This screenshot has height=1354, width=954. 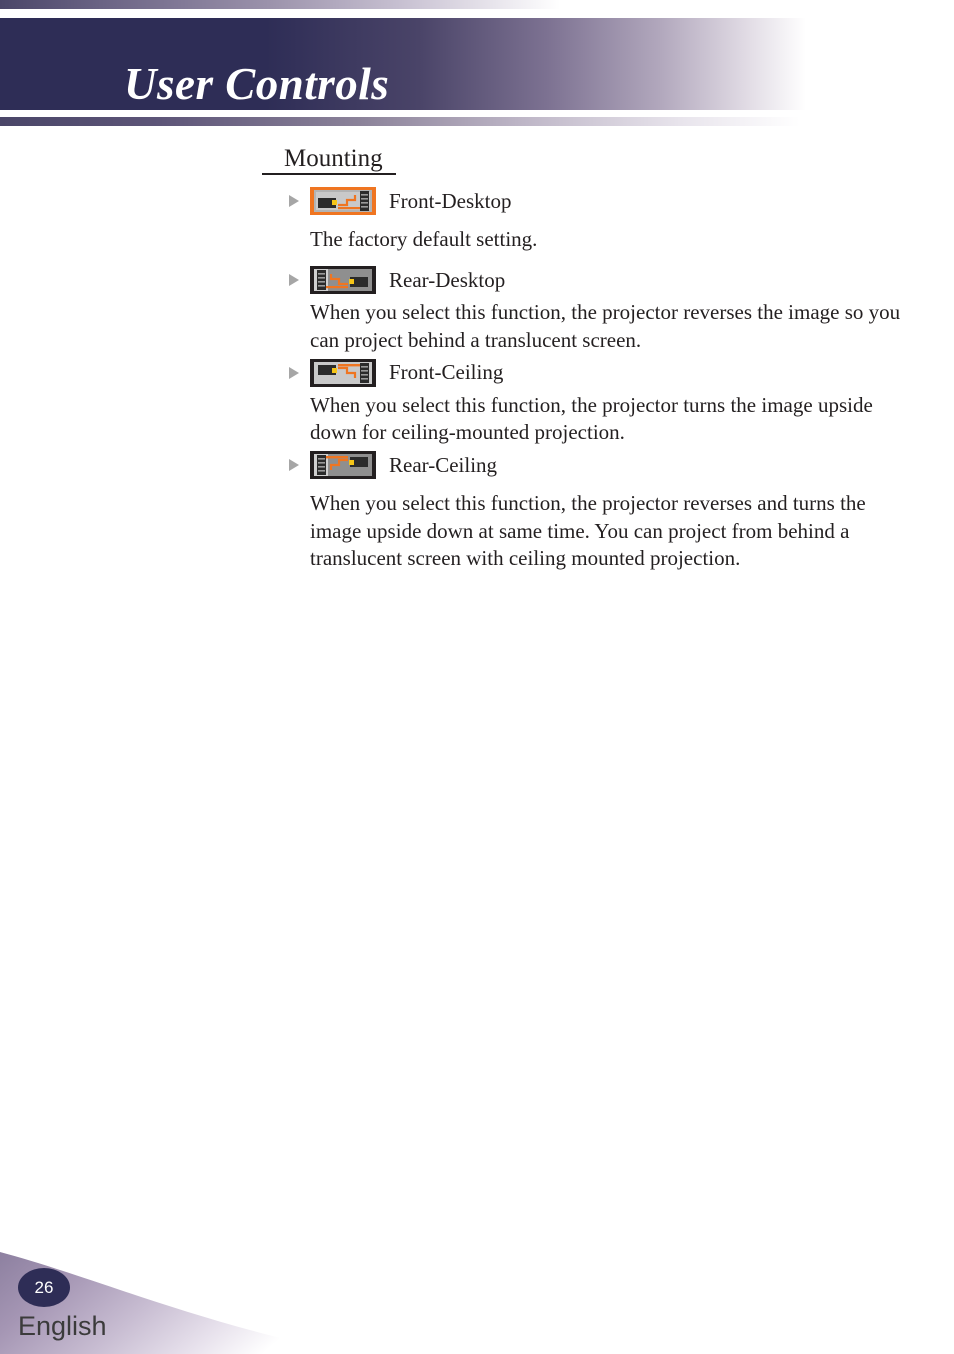 I want to click on page-header: User Controls, so click(x=477, y=65).